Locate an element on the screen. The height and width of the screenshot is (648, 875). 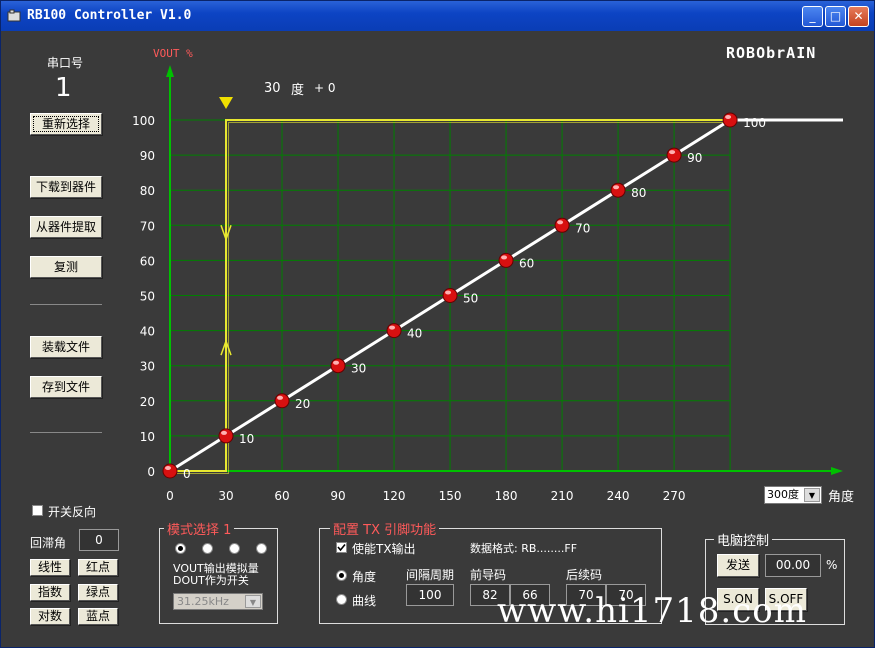
x-tick-label: 210 is located at coordinates (562, 496).